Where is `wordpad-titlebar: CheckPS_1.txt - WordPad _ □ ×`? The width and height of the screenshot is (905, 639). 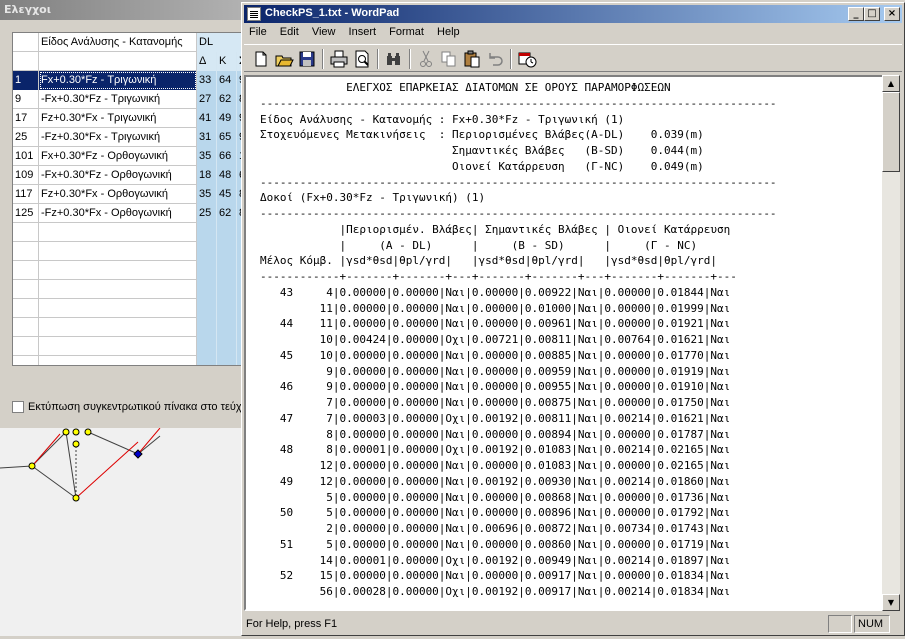
wordpad-titlebar: CheckPS_1.txt - WordPad _ □ × is located at coordinates (573, 14).